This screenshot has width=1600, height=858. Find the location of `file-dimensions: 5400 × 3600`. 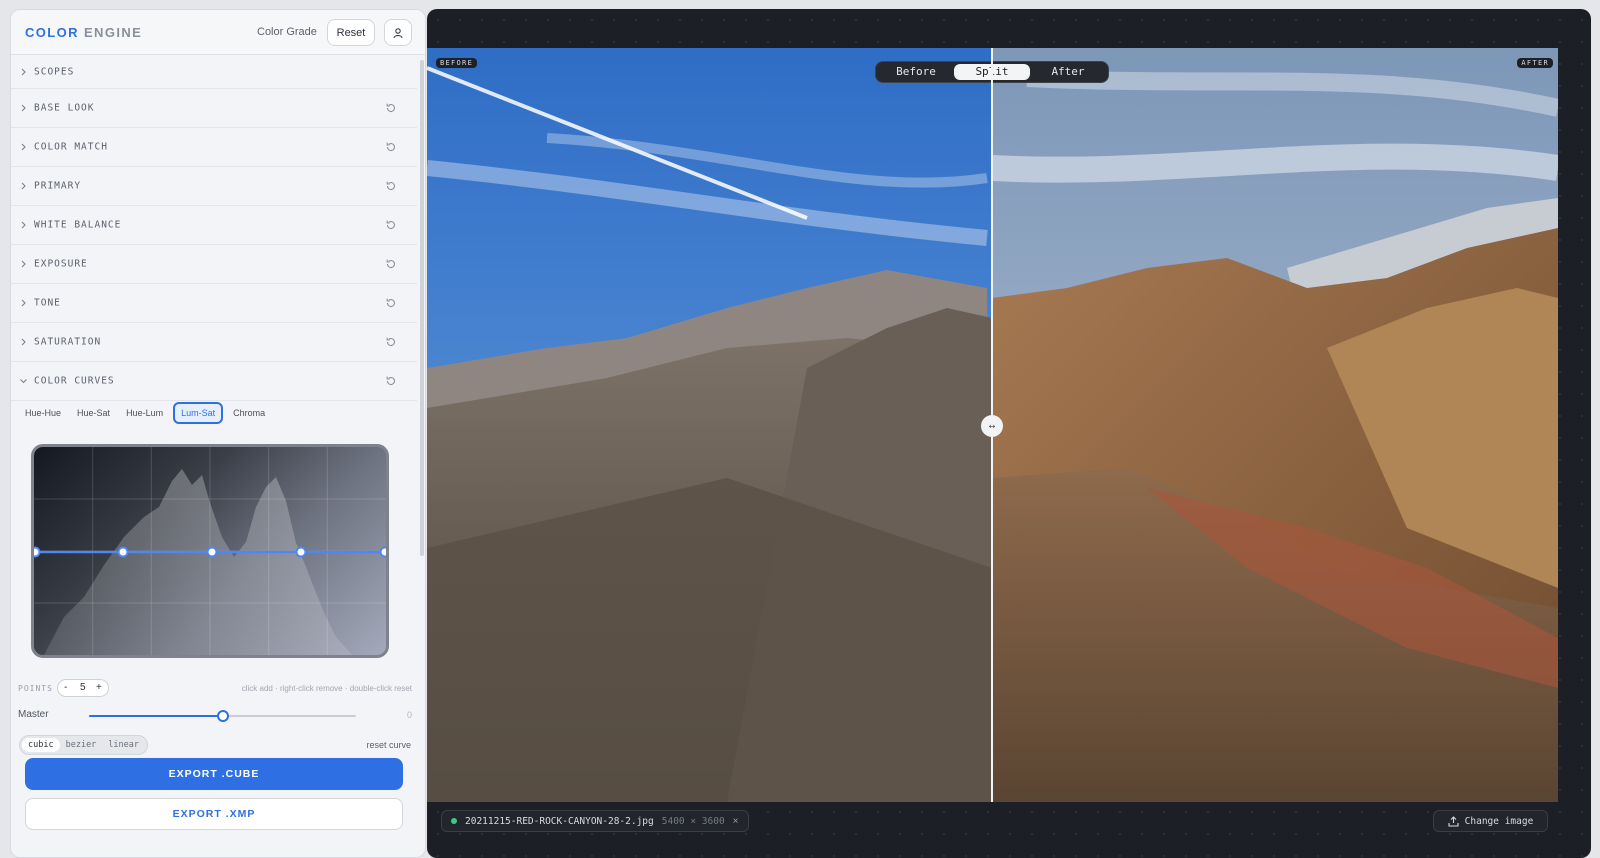

file-dimensions: 5400 × 3600 is located at coordinates (693, 821).